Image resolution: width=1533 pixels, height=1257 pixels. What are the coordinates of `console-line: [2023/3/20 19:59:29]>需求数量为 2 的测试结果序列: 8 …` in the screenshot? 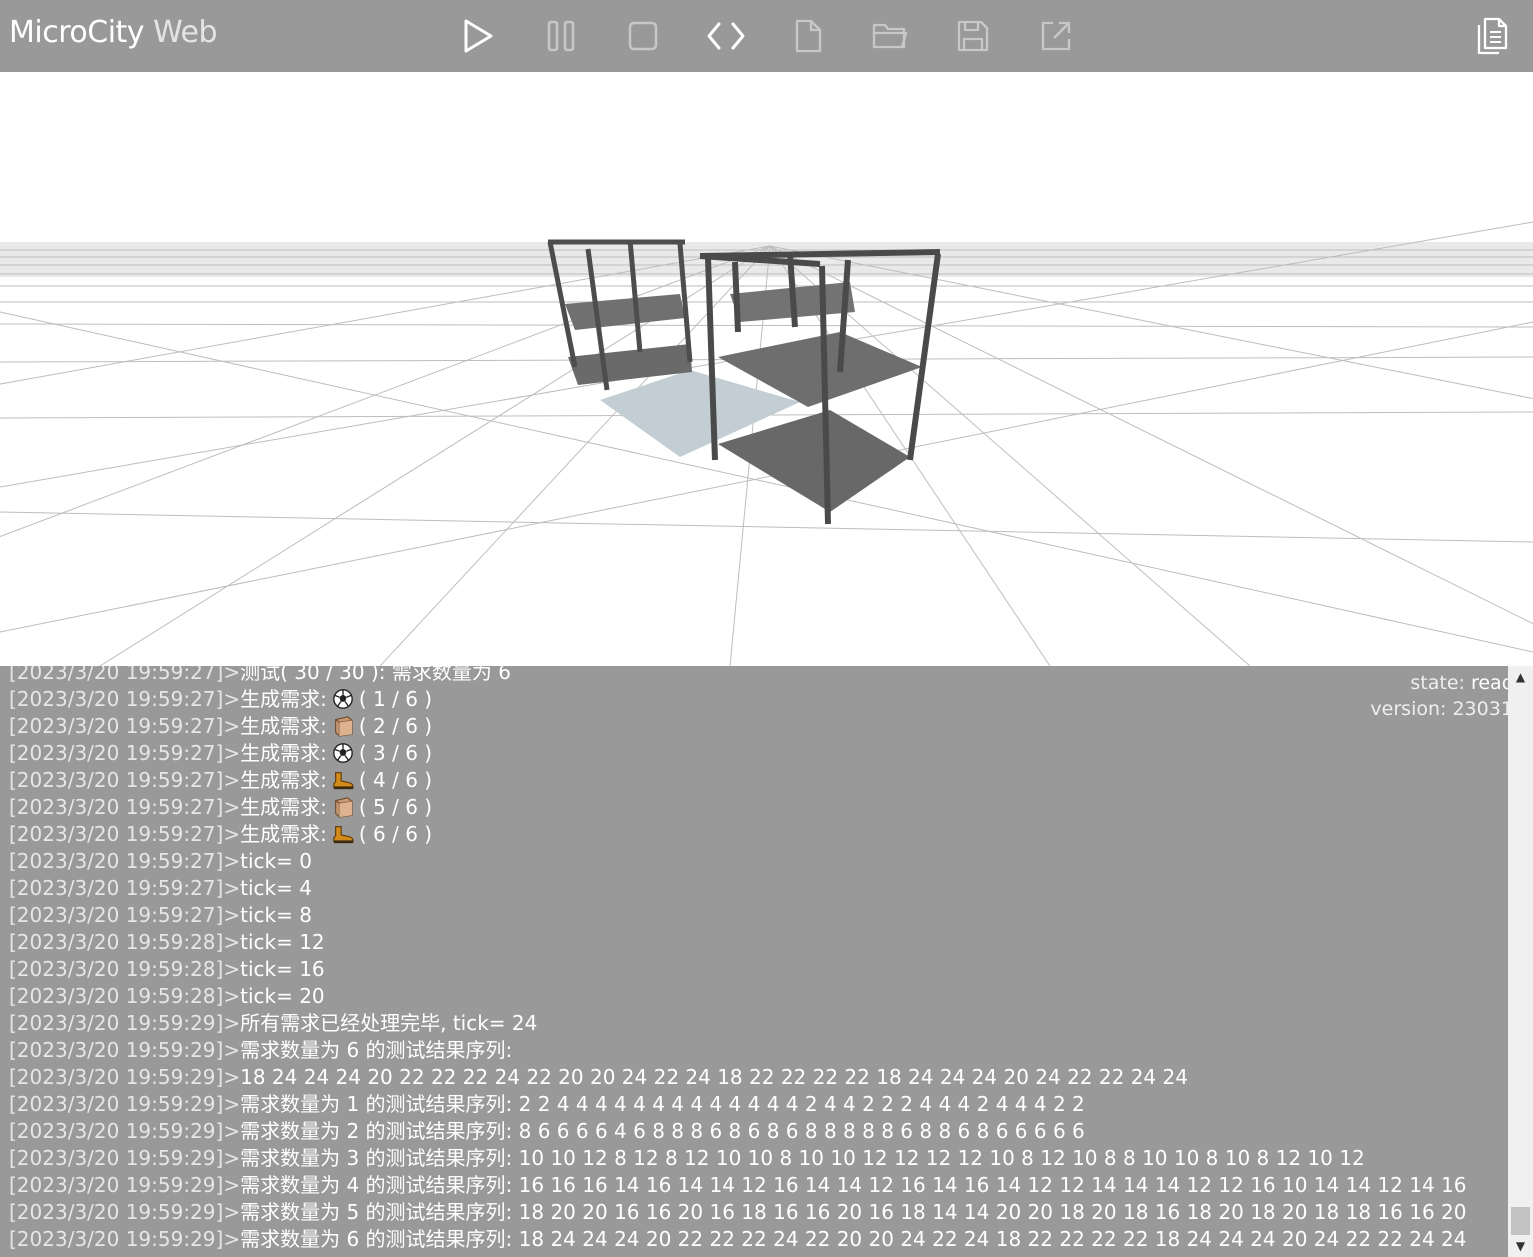 It's located at (754, 1131).